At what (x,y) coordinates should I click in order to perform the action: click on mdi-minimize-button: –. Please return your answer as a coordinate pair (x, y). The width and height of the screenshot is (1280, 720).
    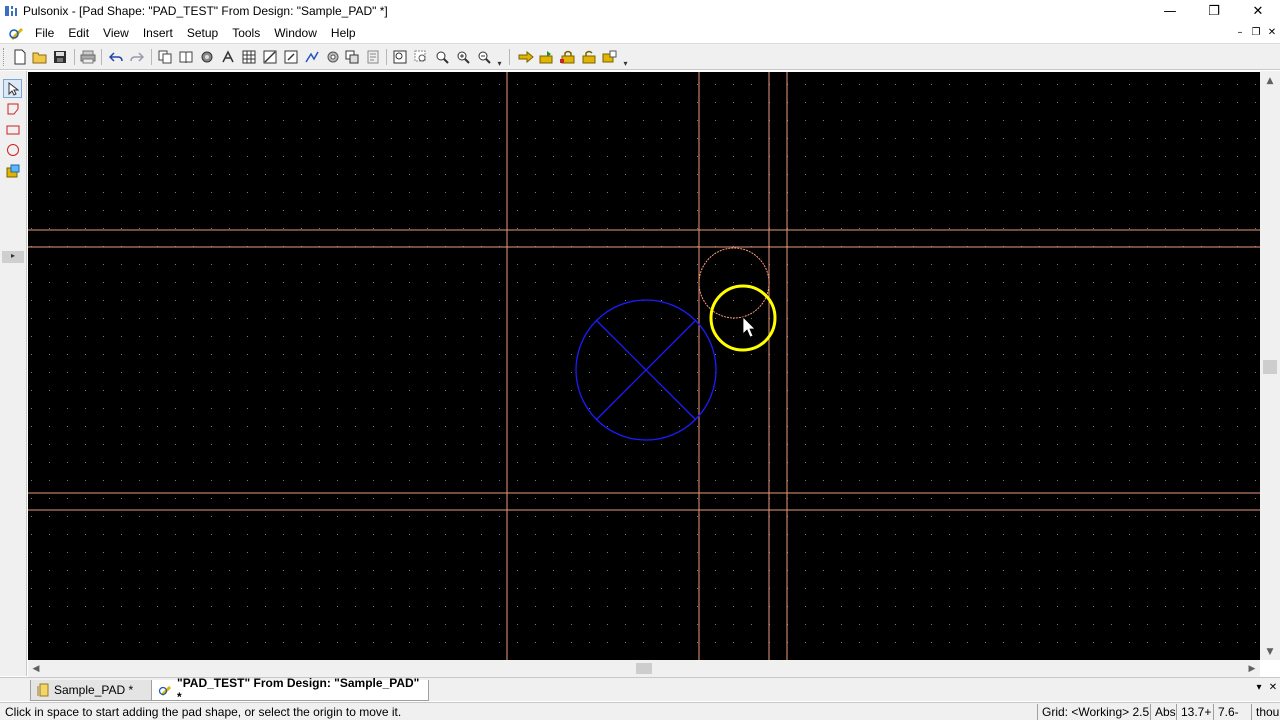
    Looking at the image, I should click on (1240, 32).